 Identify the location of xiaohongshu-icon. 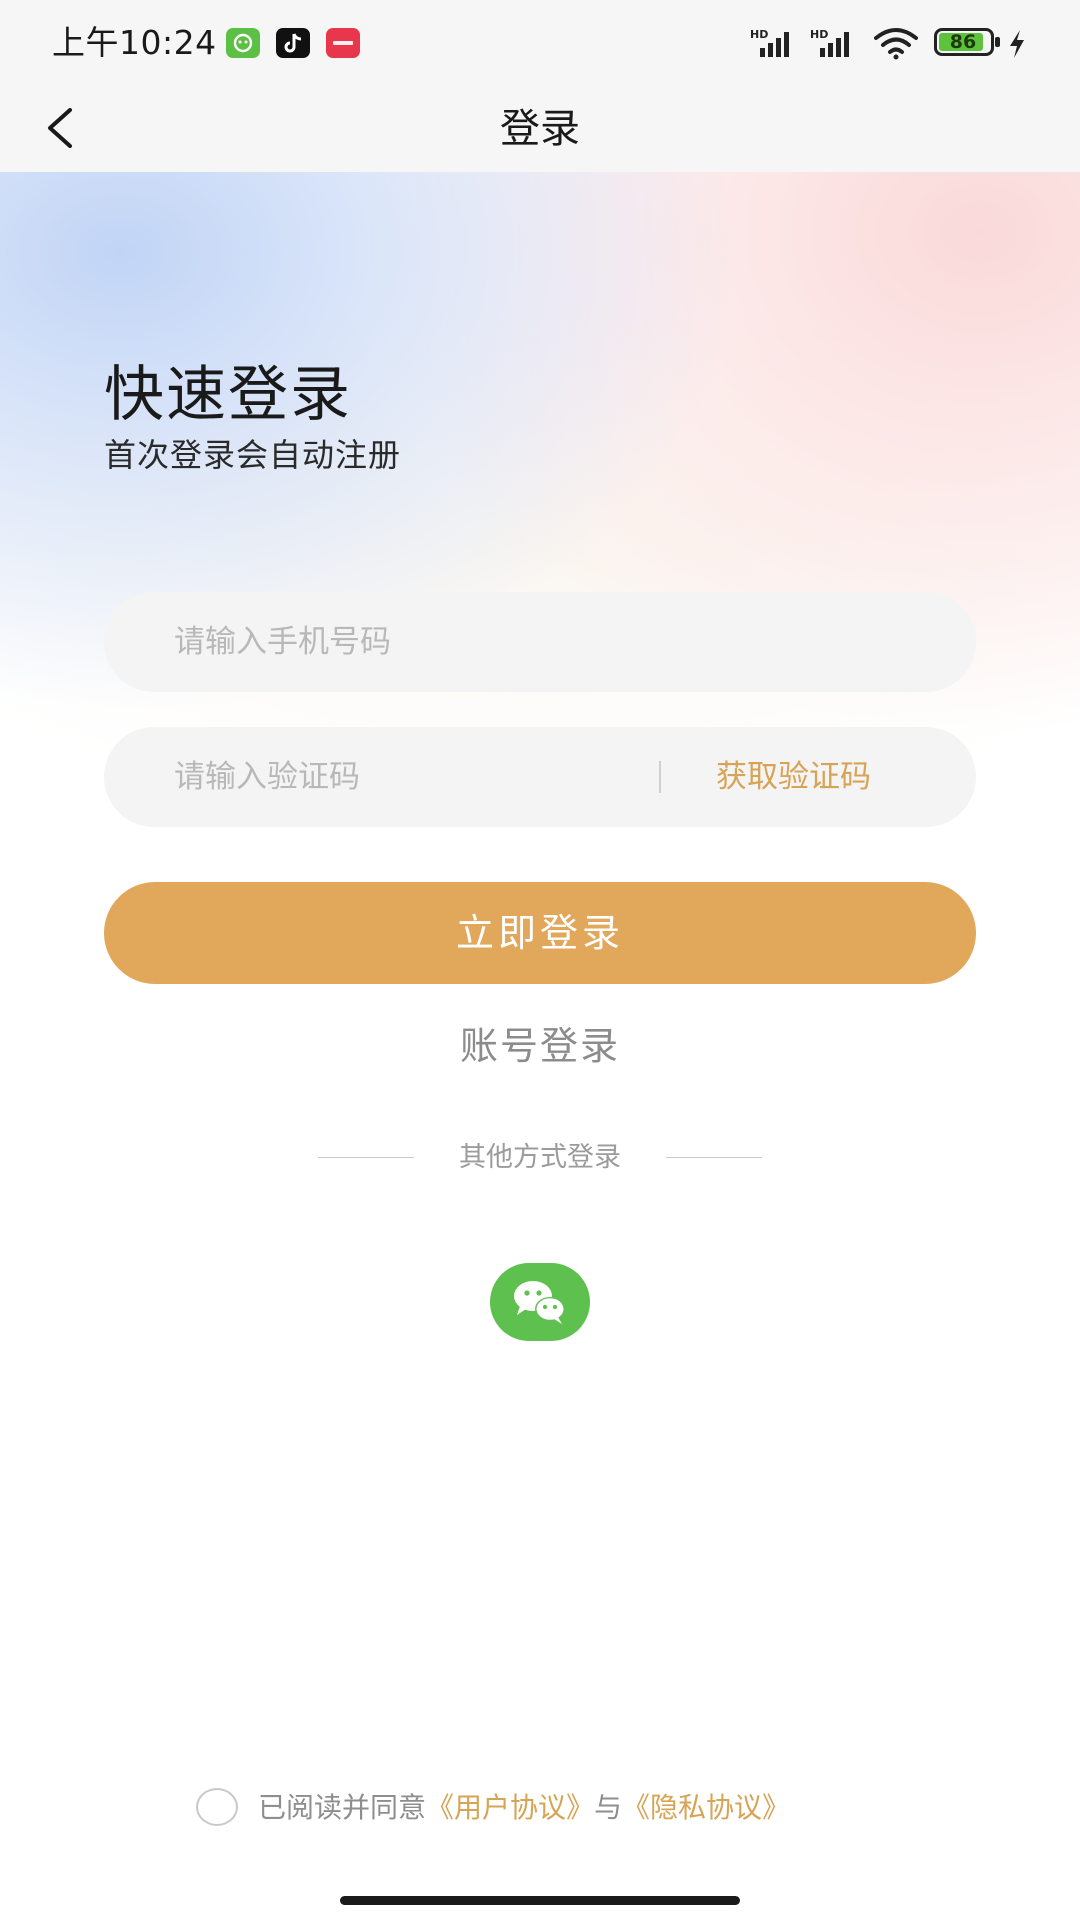
(343, 43).